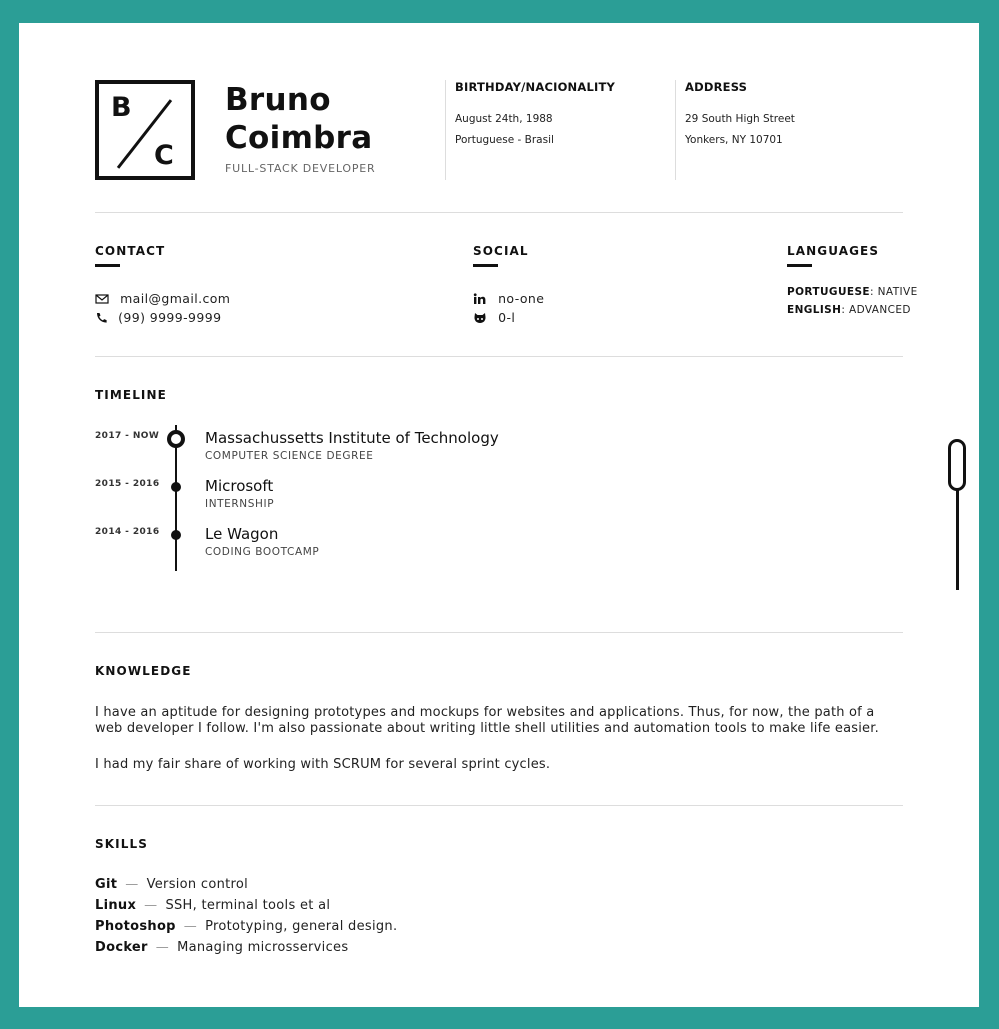 The height and width of the screenshot is (1029, 999). What do you see at coordinates (116, 905) in the screenshot?
I see `skill-name: Linux` at bounding box center [116, 905].